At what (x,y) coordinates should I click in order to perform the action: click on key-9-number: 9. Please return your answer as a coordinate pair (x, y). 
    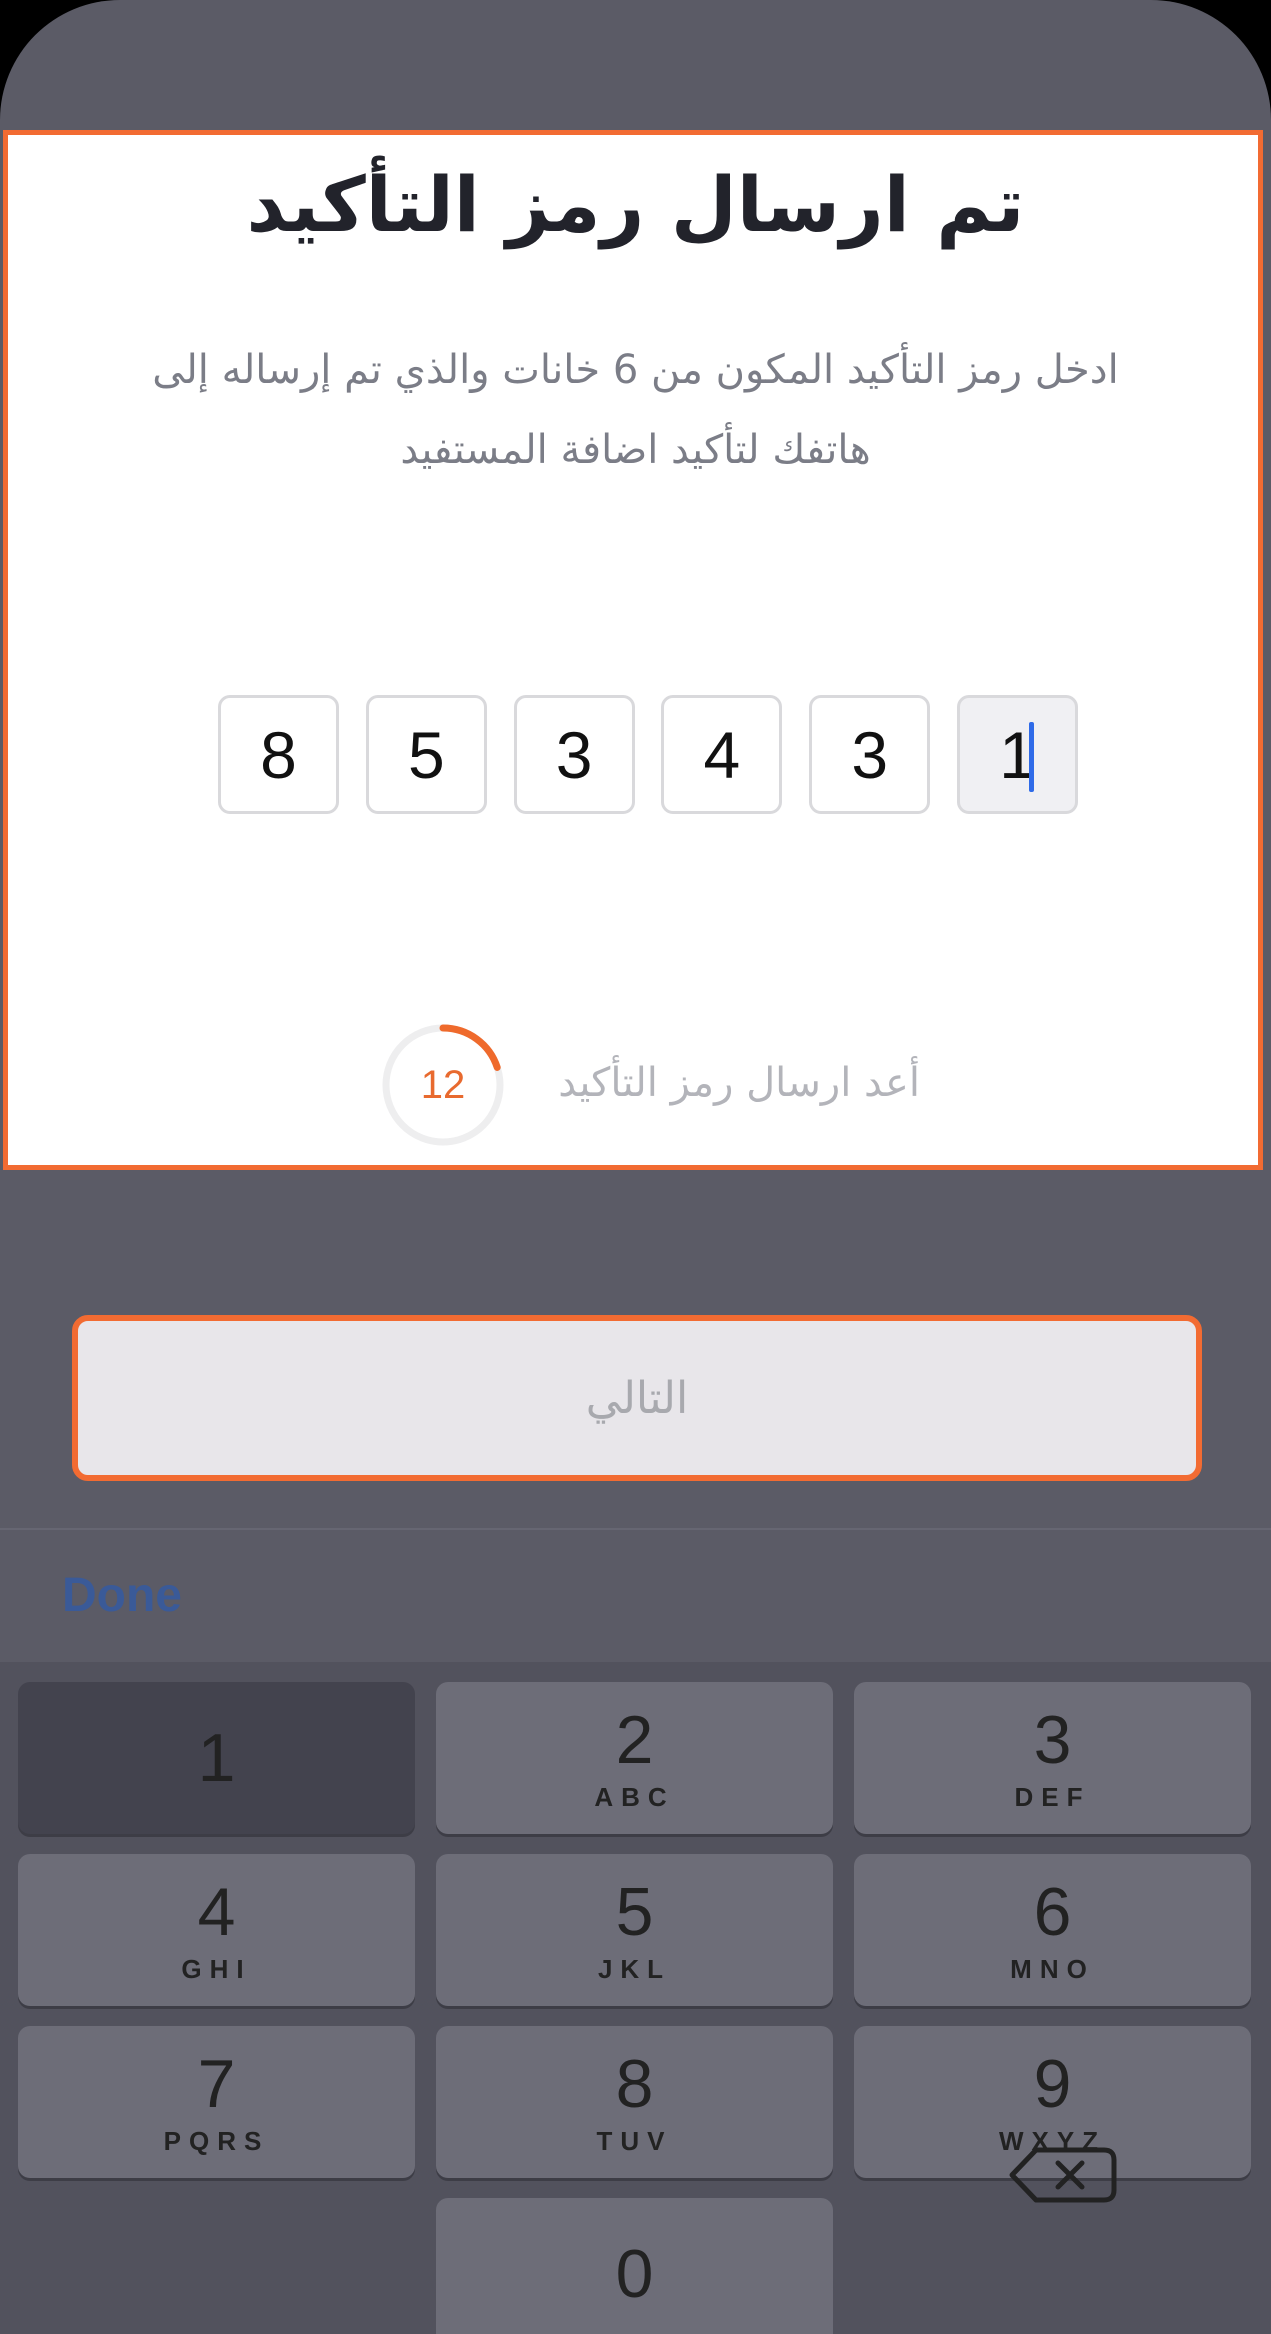
    Looking at the image, I should click on (1052, 2083).